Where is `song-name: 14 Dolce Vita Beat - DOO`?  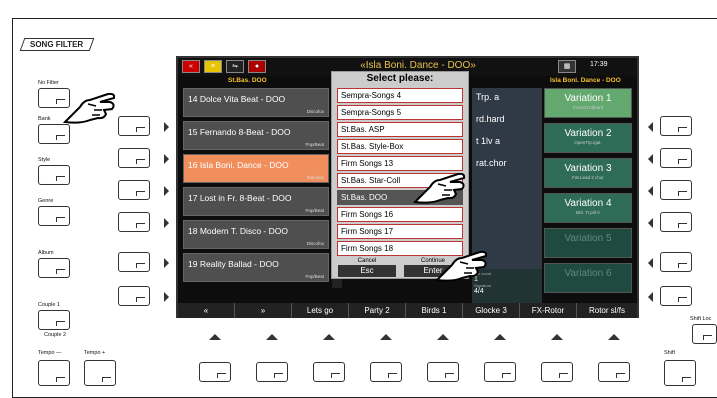 song-name: 14 Dolce Vita Beat - DOO is located at coordinates (237, 99).